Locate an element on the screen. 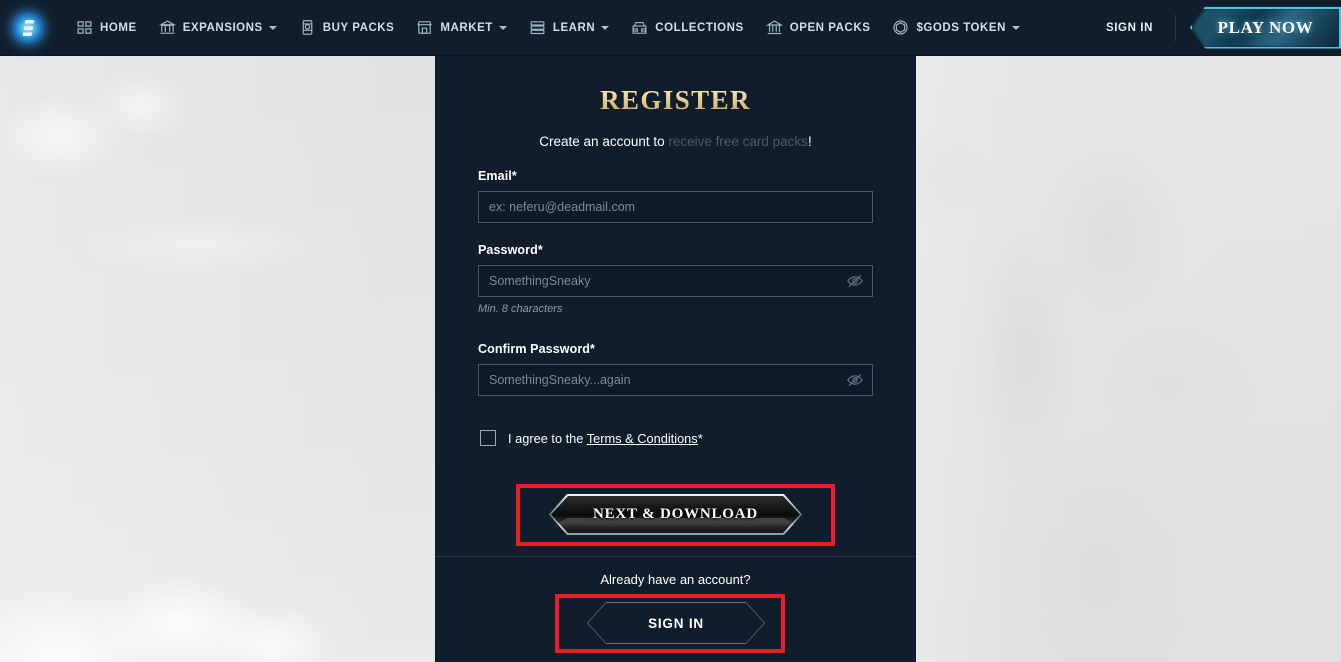 This screenshot has height=662, width=1341. nav-item-label: LEARN is located at coordinates (574, 27).